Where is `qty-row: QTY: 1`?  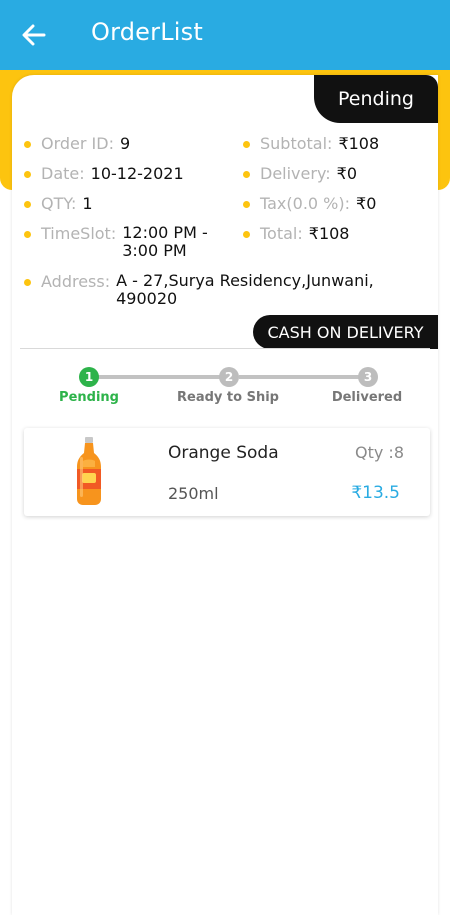
qty-row: QTY: 1 is located at coordinates (58, 203).